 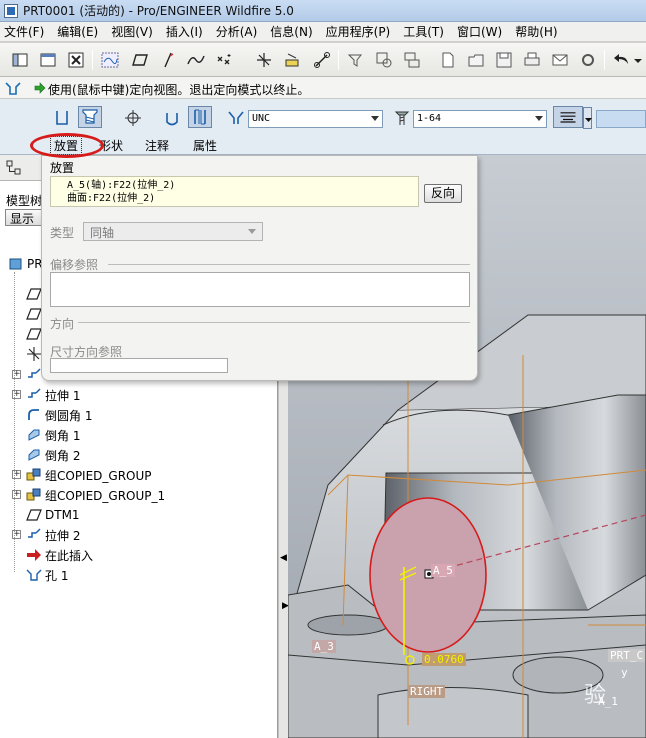 I want to click on undo-icon, so click(x=622, y=60).